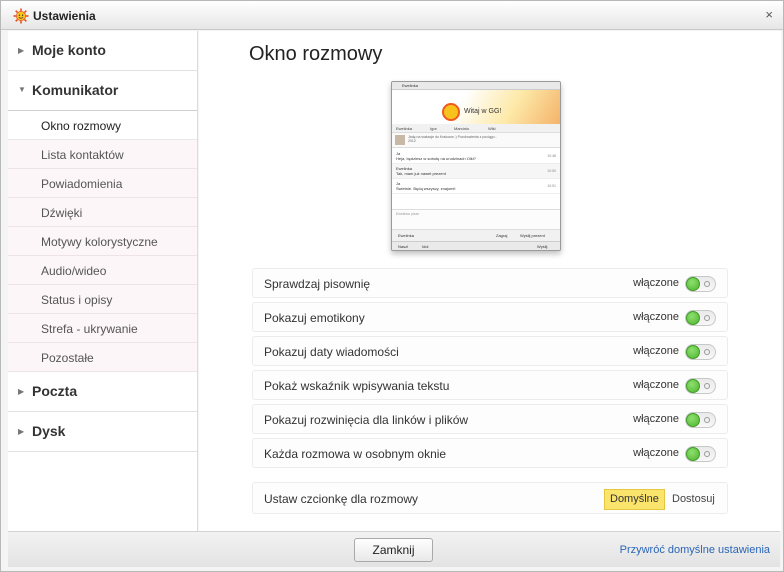  I want to click on sidebar-section-label: Komunikator, so click(75, 90).